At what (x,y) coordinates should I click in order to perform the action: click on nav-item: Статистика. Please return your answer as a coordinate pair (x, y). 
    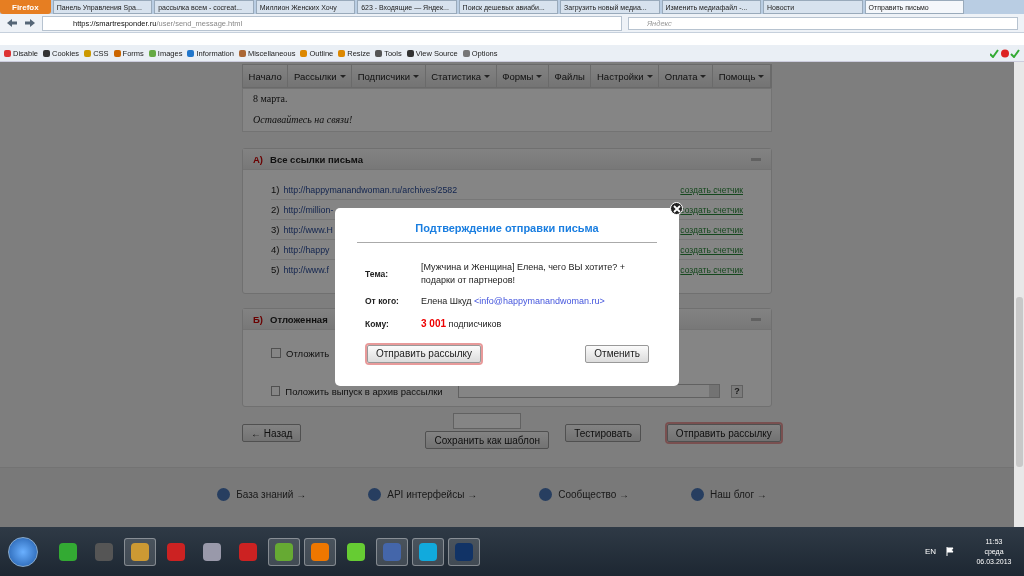
    Looking at the image, I should click on (461, 76).